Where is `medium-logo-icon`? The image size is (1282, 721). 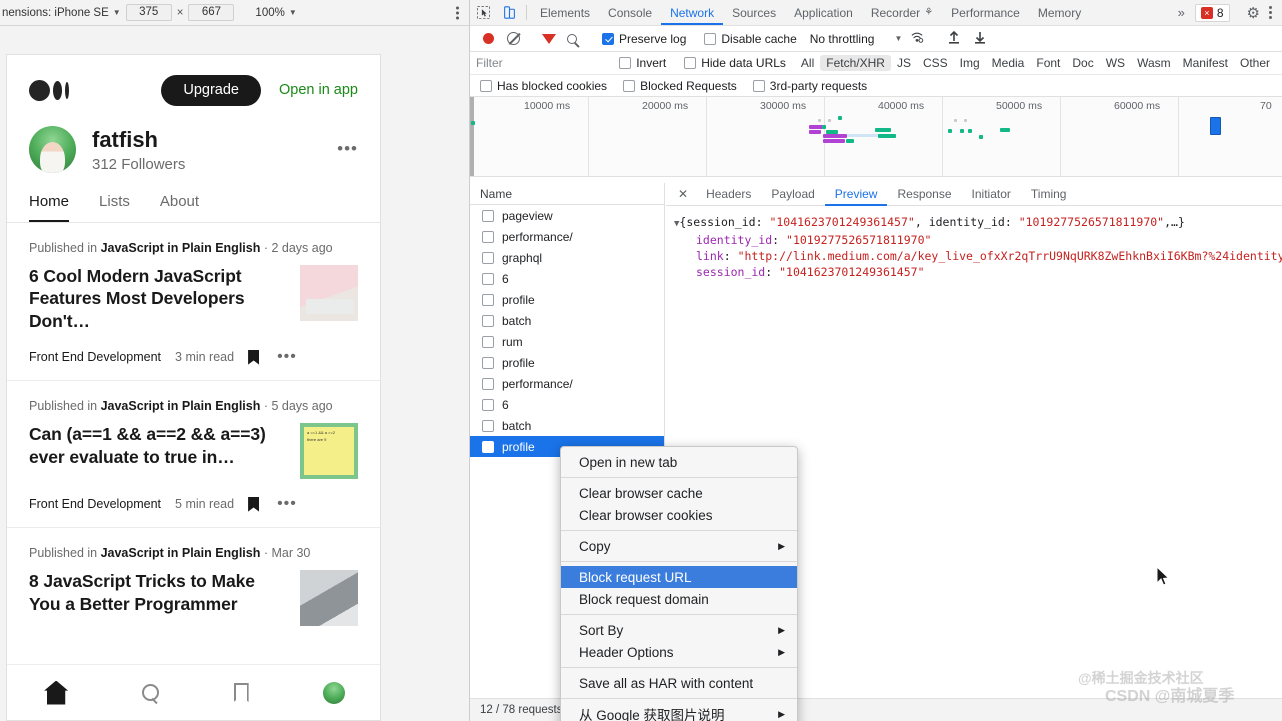 medium-logo-icon is located at coordinates (51, 90).